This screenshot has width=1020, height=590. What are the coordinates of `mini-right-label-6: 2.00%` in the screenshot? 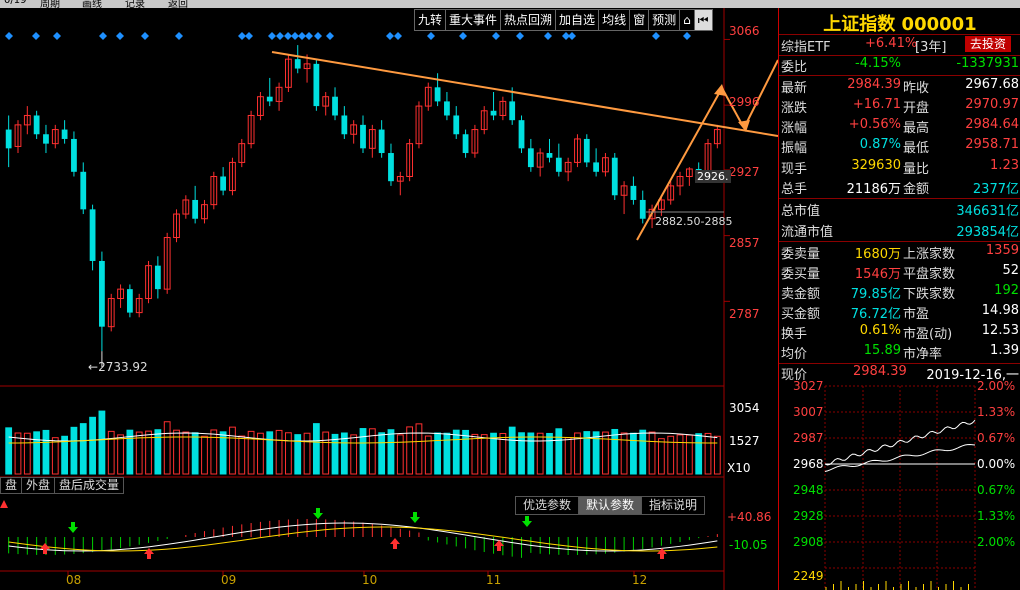 It's located at (996, 542).